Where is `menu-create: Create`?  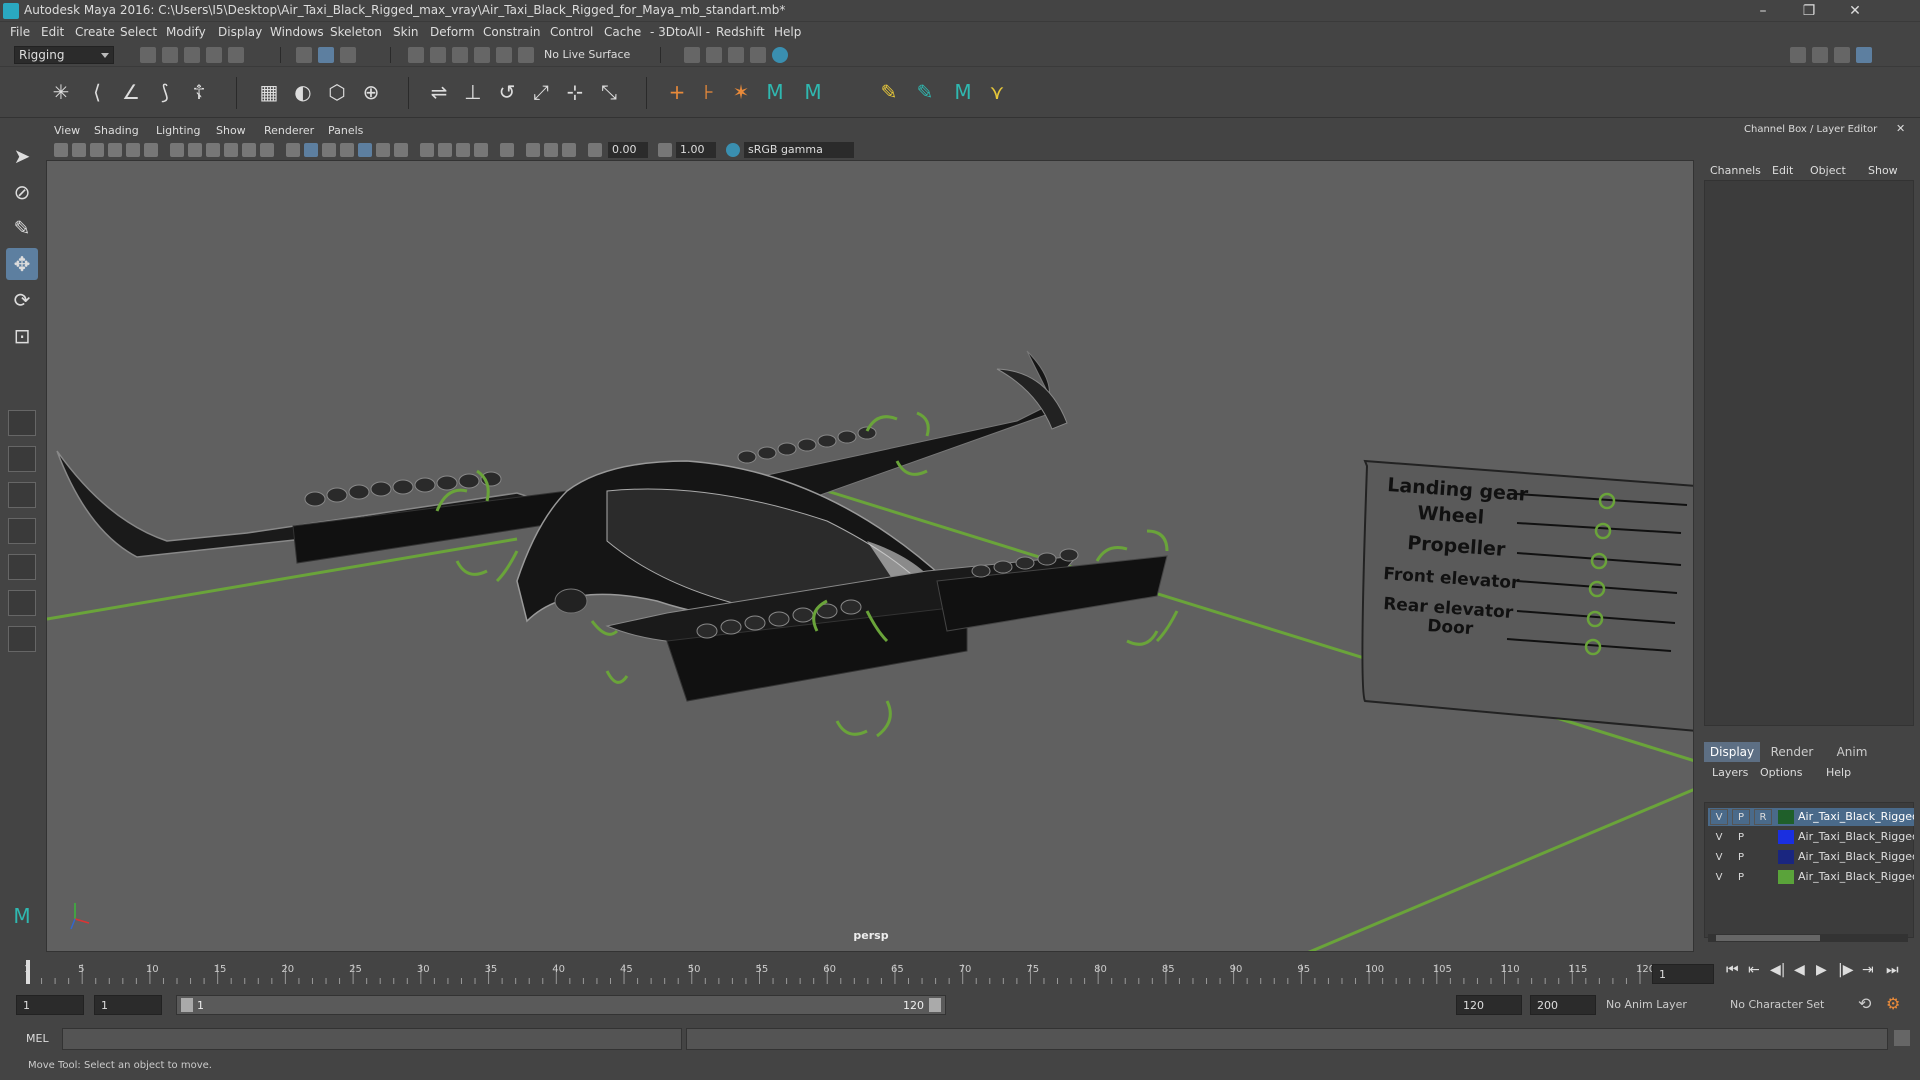 menu-create: Create is located at coordinates (95, 32).